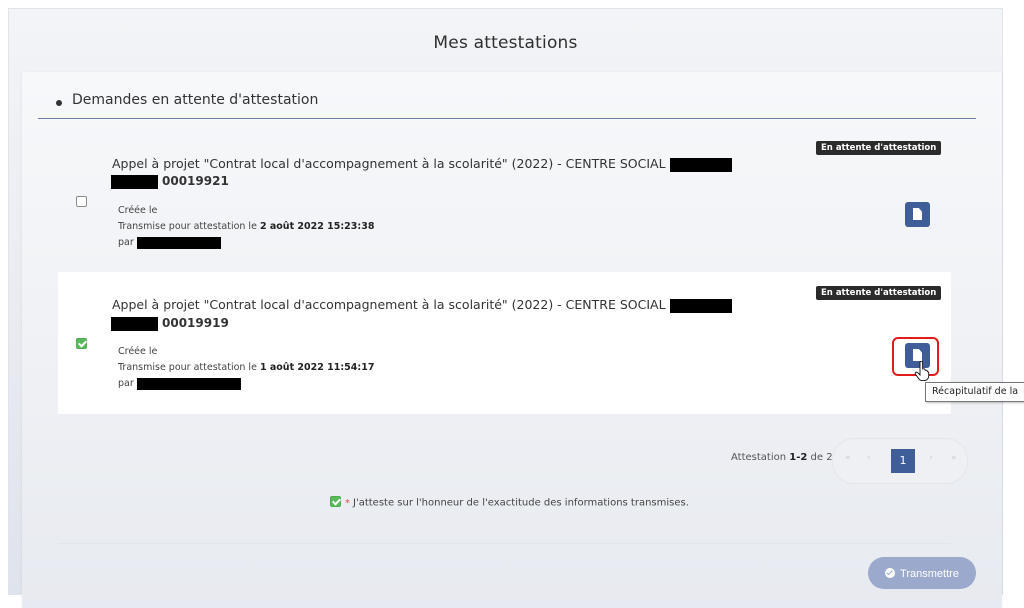 The height and width of the screenshot is (608, 1024). I want to click on last-page-button: », so click(954, 458).